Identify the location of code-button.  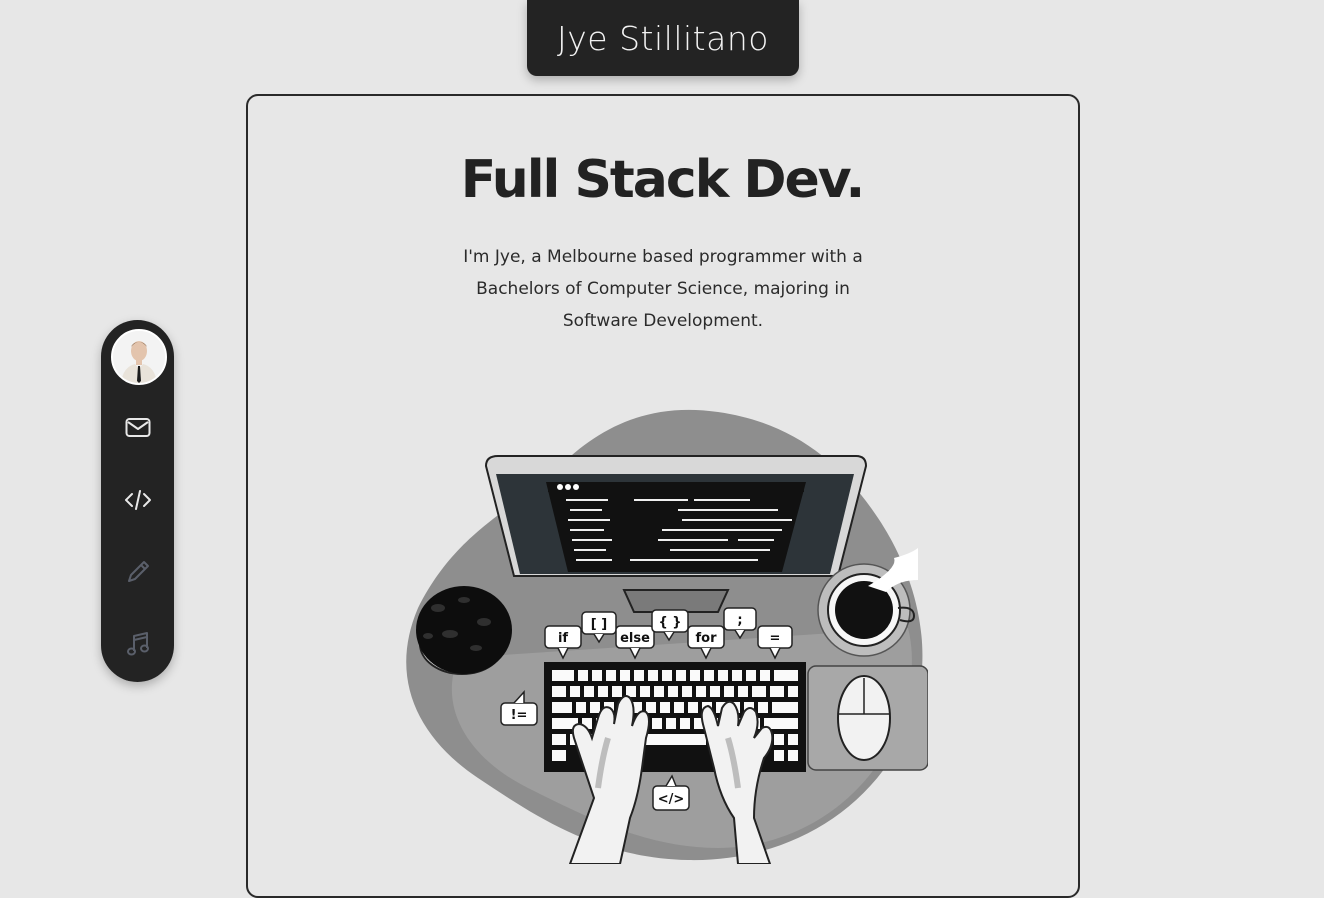
(138, 500).